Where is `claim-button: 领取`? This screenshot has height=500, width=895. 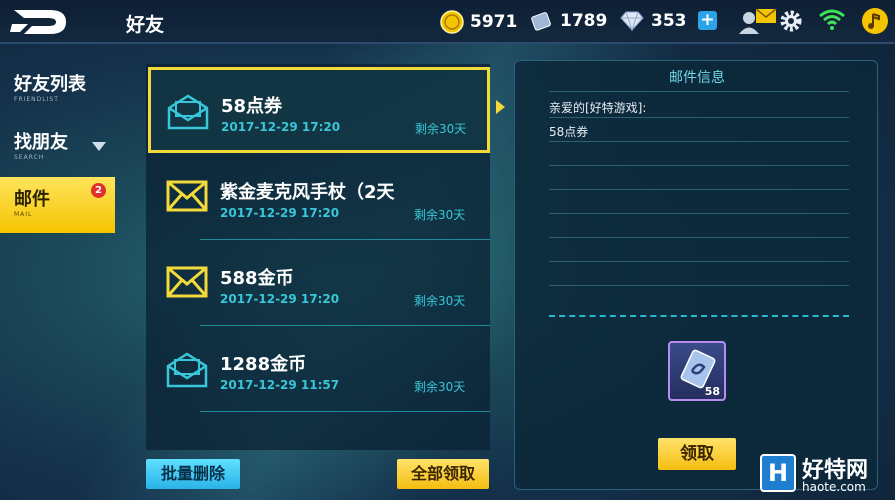
claim-button: 领取 is located at coordinates (697, 454).